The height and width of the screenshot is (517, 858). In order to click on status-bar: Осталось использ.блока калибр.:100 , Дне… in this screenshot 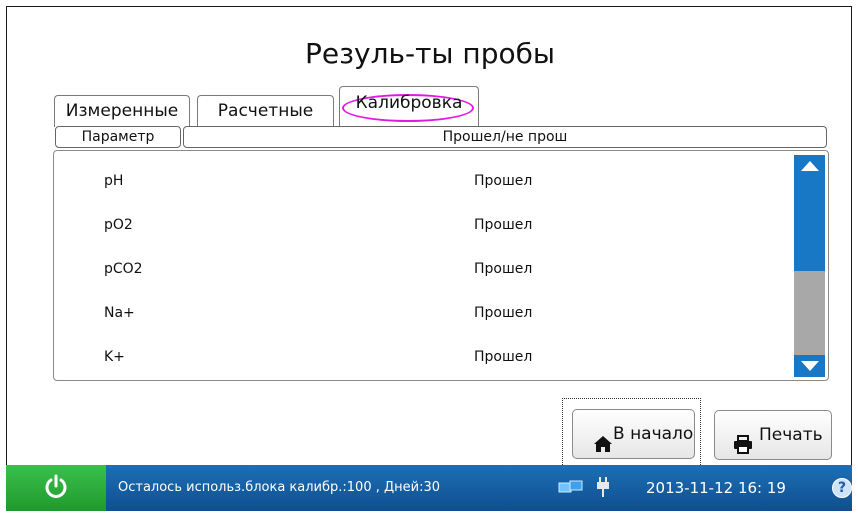, I will do `click(429, 488)`.